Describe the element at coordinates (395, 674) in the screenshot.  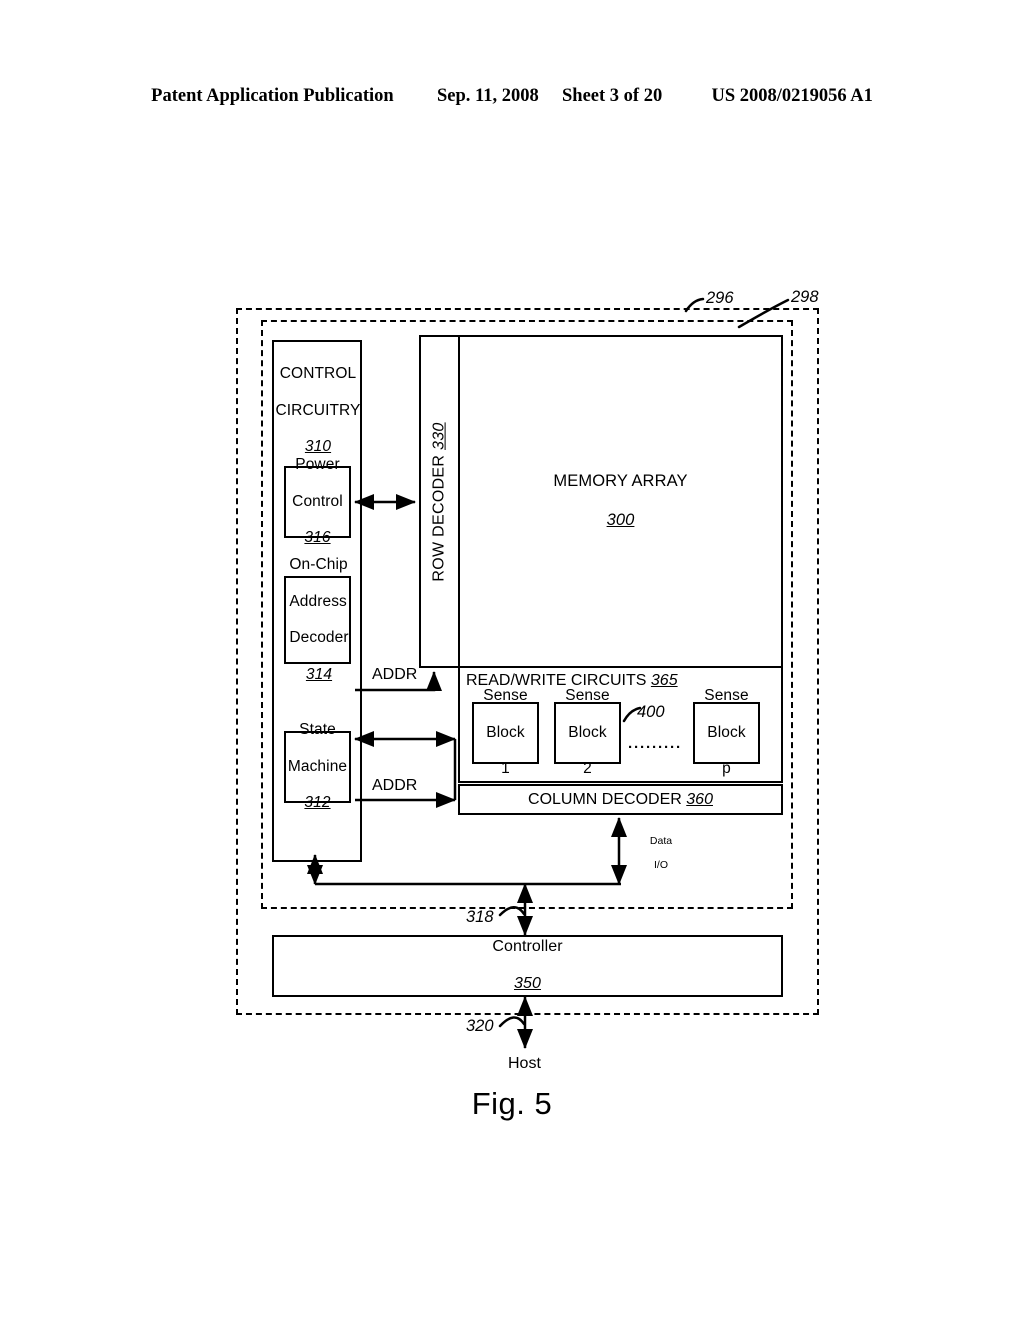
I see `addr-label-upper: ADDR` at that location.